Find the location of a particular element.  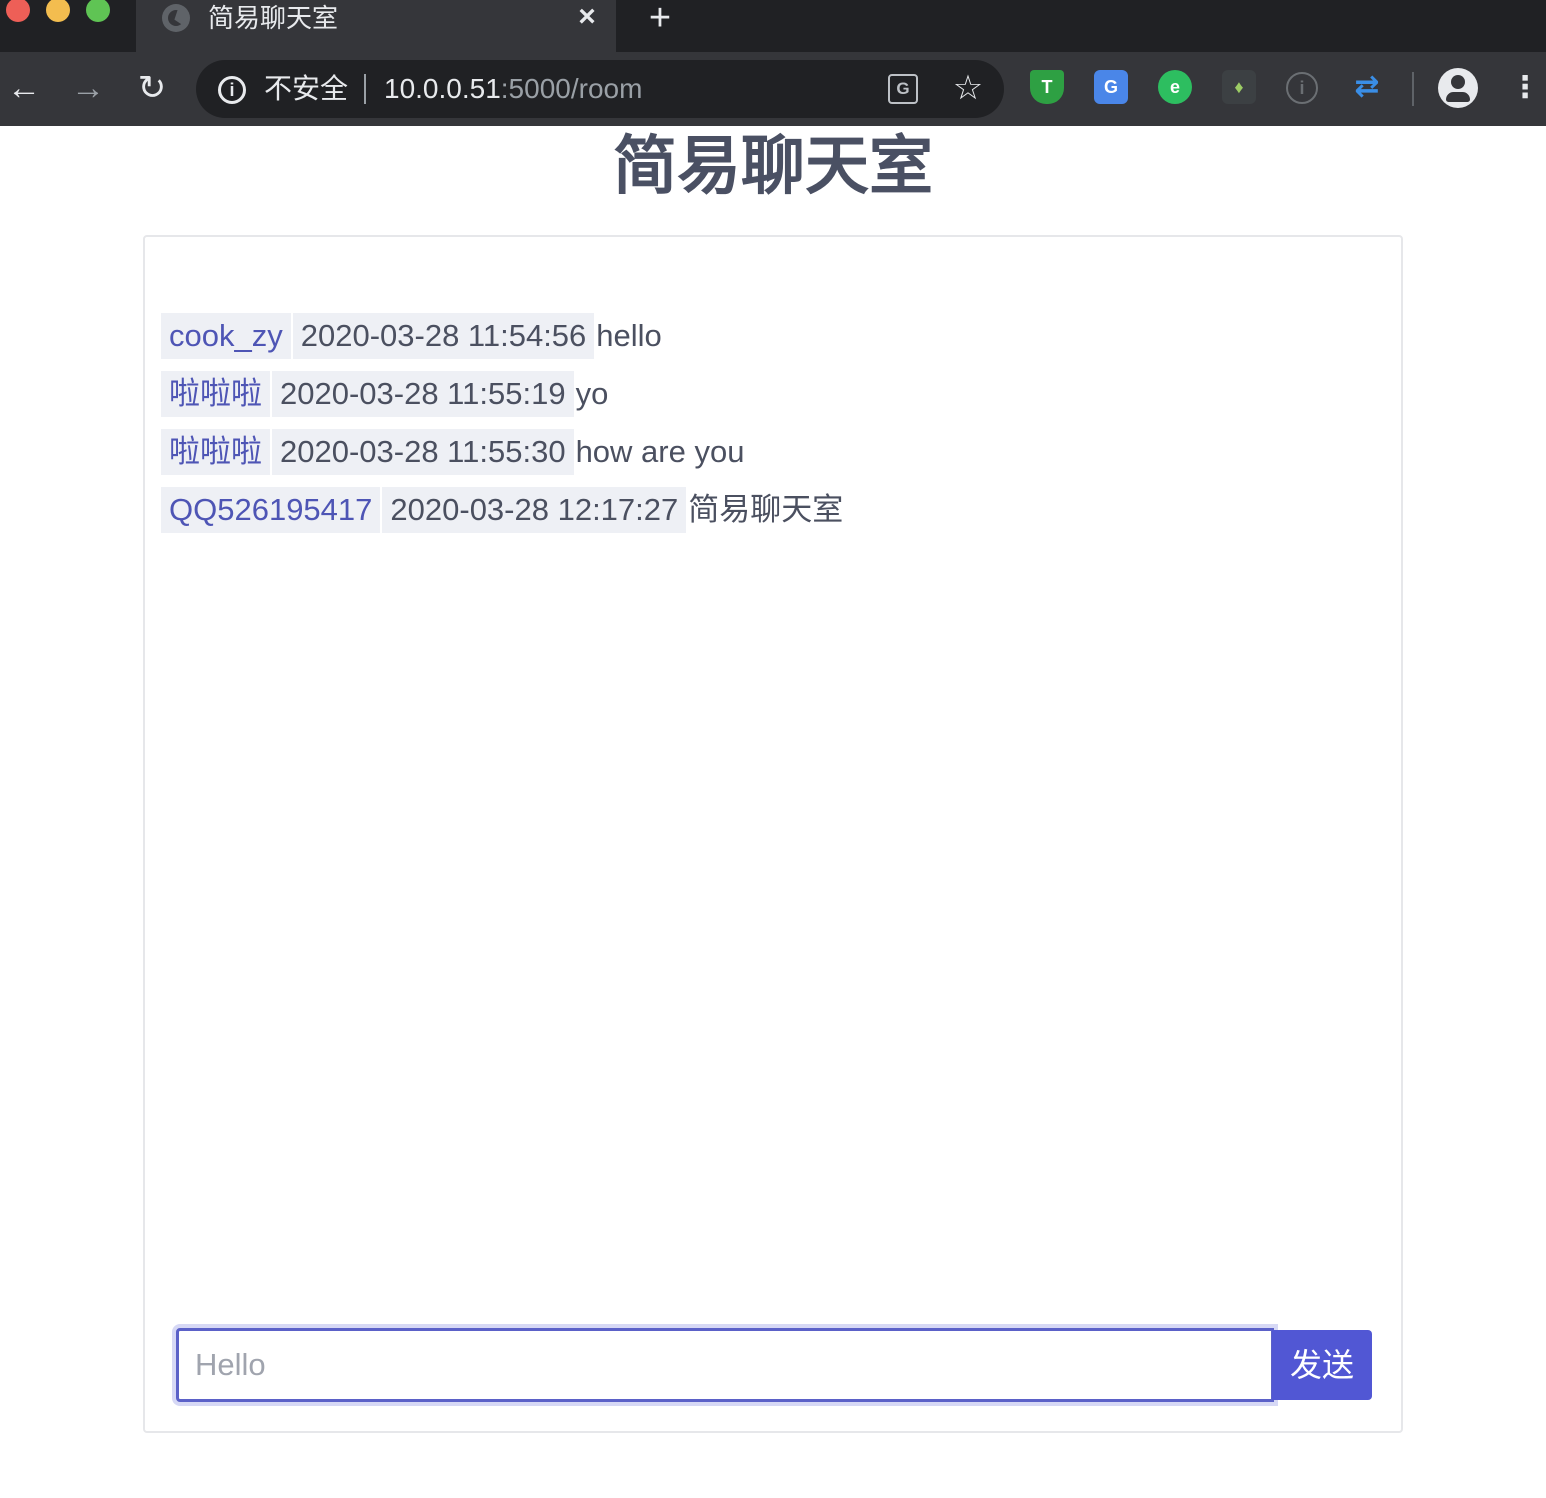

sync-extension-icon: ⇄ is located at coordinates (1367, 87).